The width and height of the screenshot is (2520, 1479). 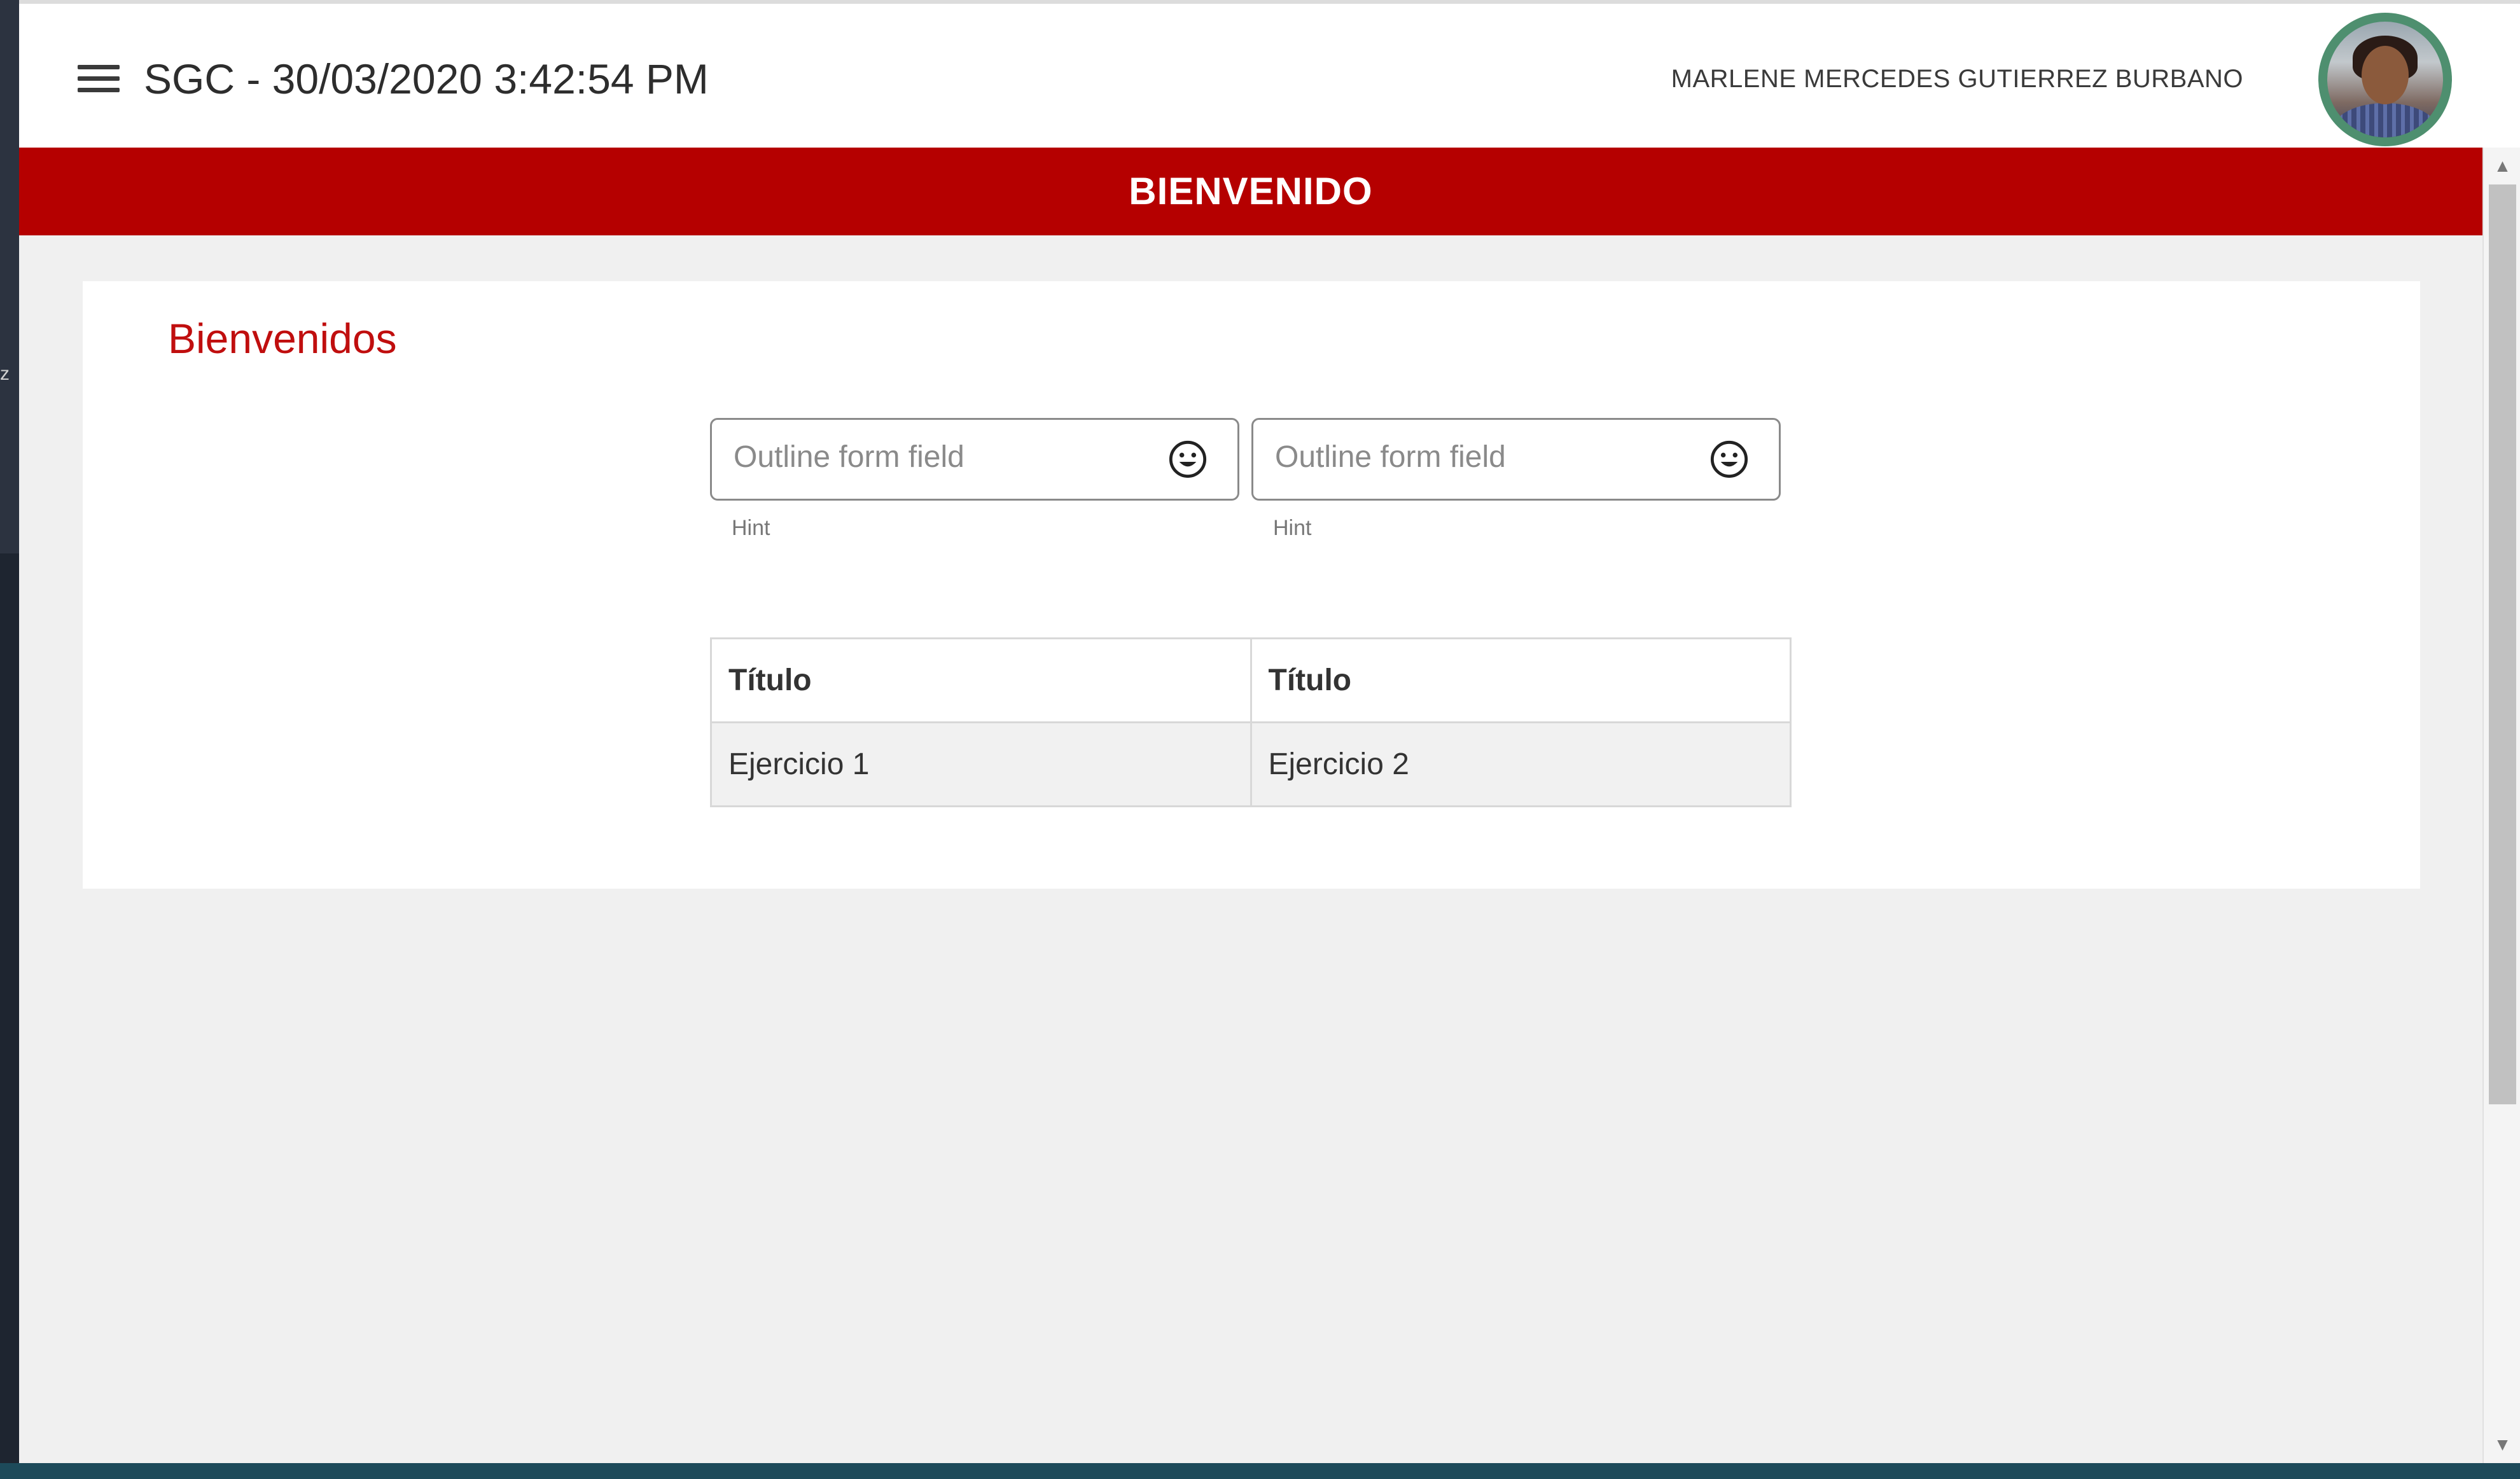 I want to click on exercise-table: Título Título Ejercicio 1 Ejercicio 2, so click(x=1251, y=722).